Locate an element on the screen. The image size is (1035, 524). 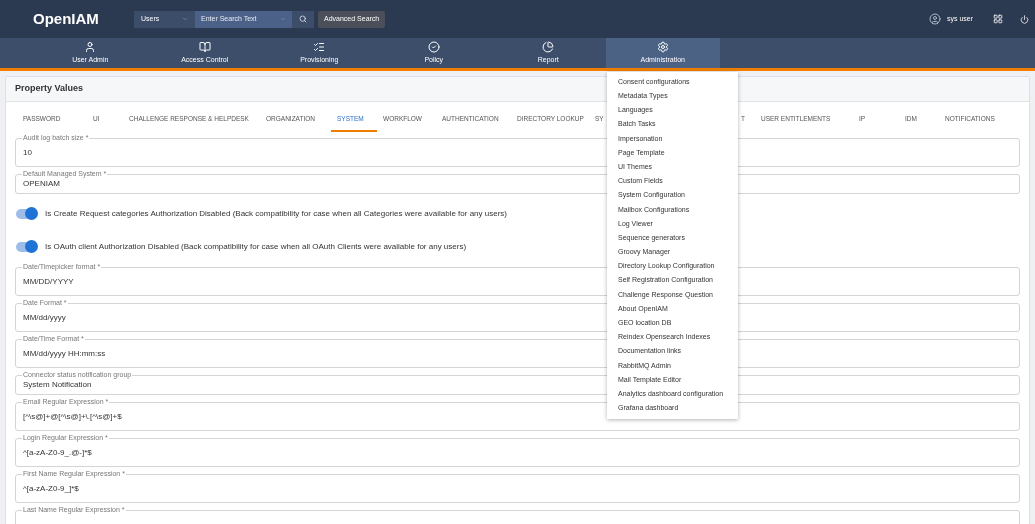
field-value: System Notification is located at coordinates (57, 385).